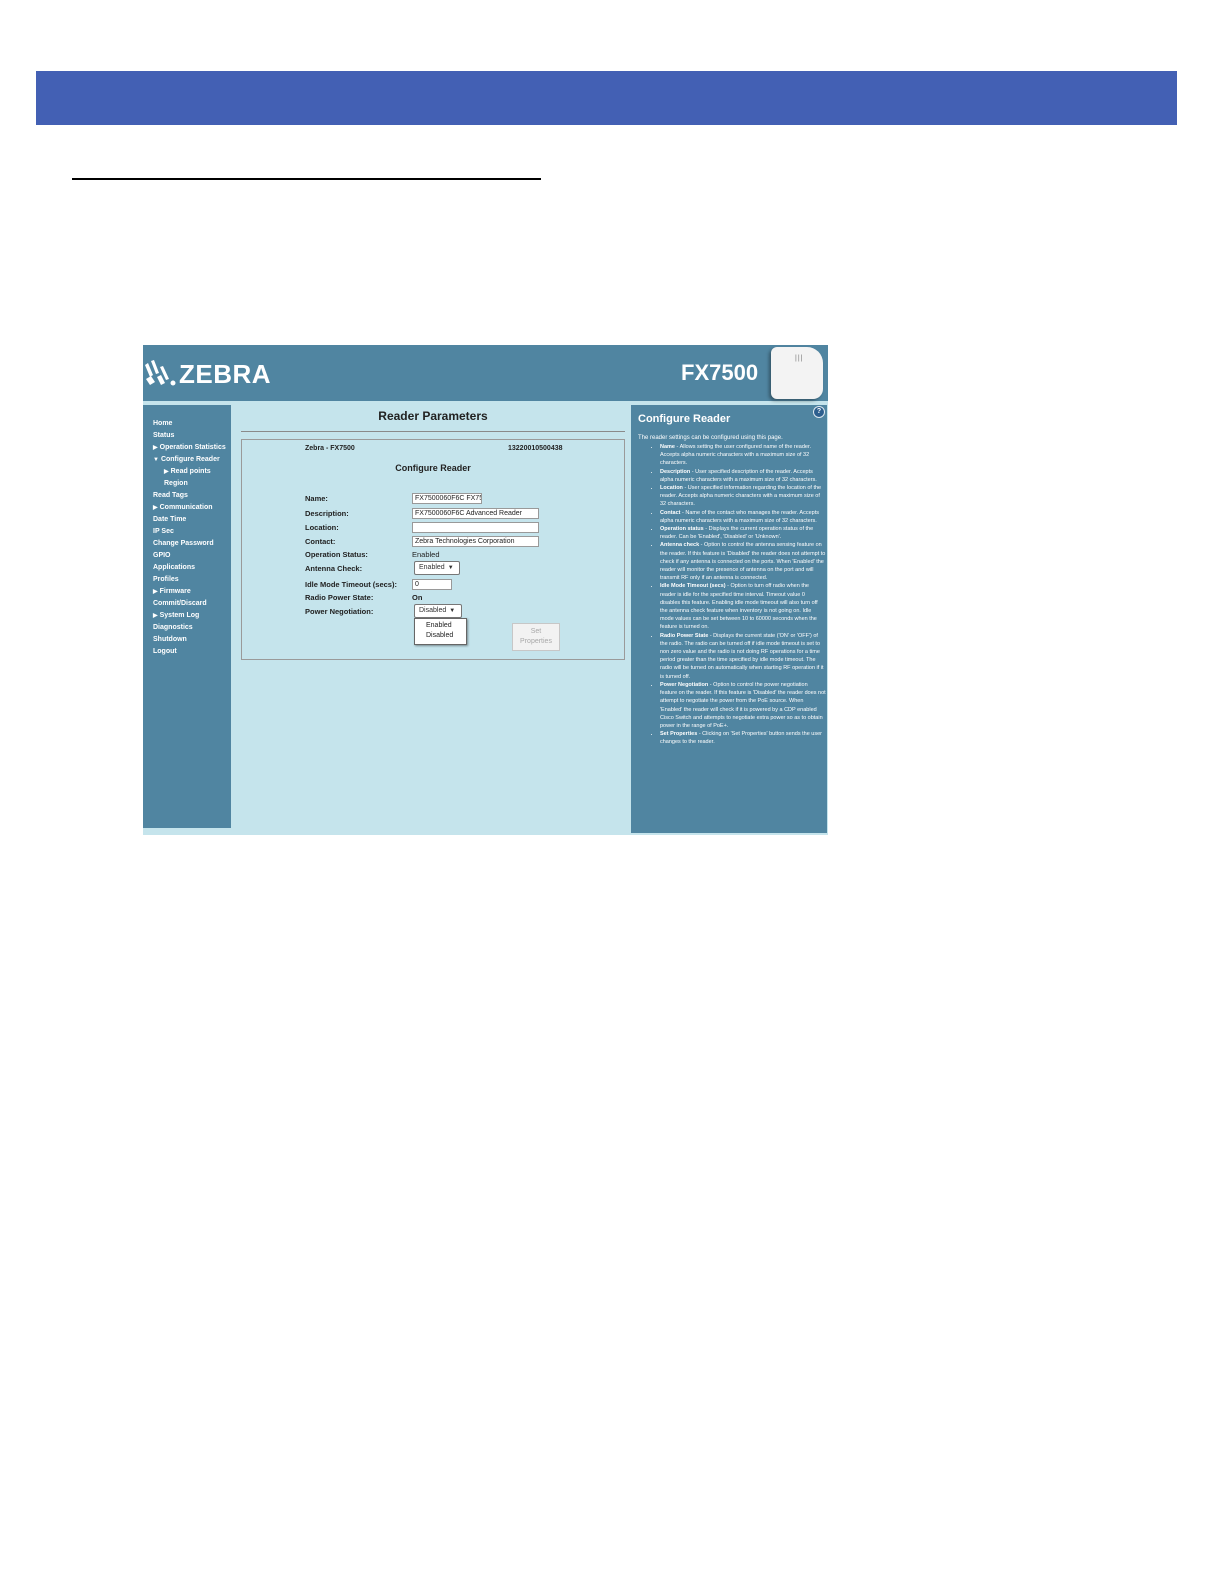 This screenshot has width=1224, height=1584. I want to click on sidebar-item-label: Region, so click(176, 483).